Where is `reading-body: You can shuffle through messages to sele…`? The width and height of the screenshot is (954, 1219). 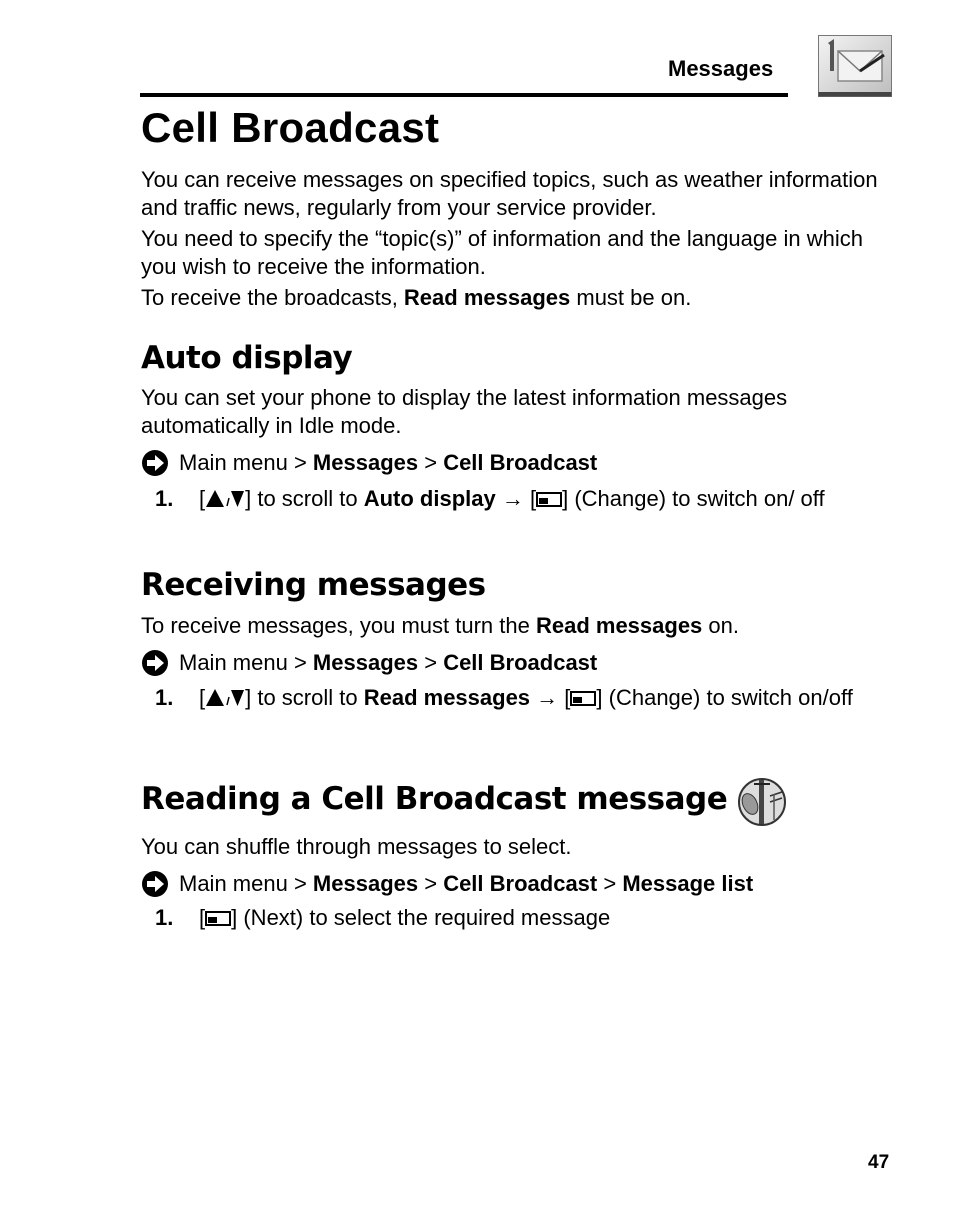
reading-body: You can shuffle through messages to sele… is located at coordinates (356, 846).